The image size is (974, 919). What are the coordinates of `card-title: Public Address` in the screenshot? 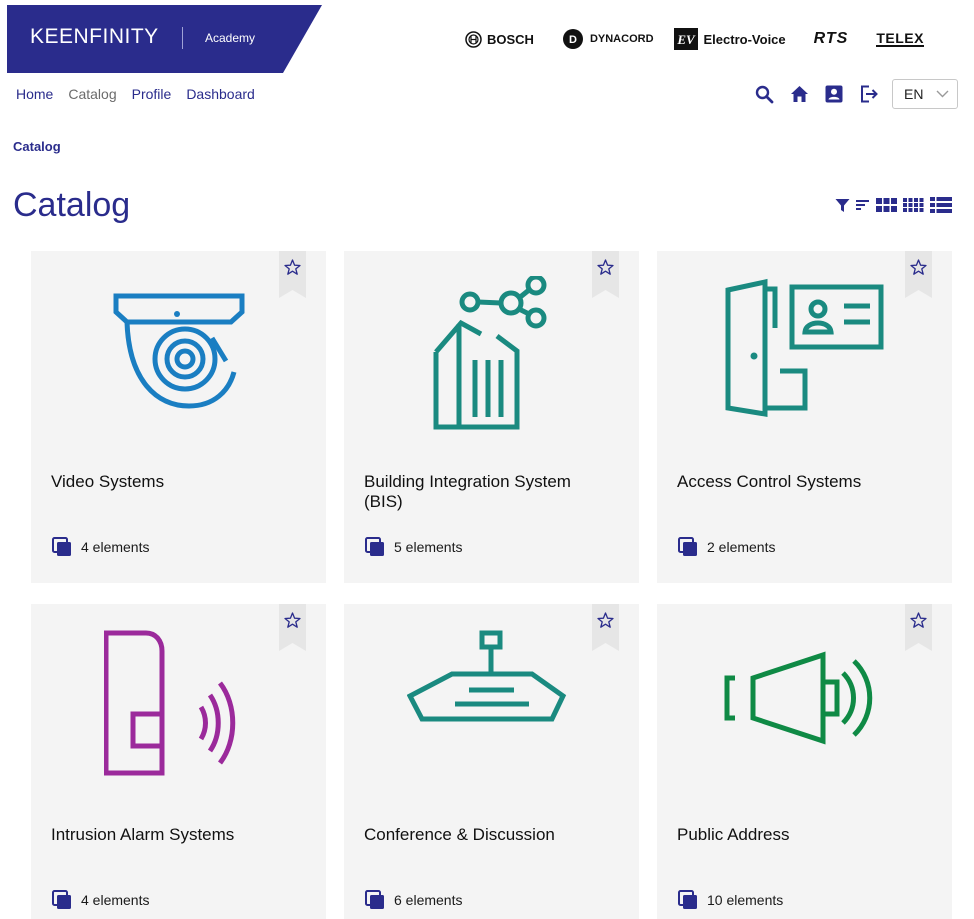 It's located at (802, 835).